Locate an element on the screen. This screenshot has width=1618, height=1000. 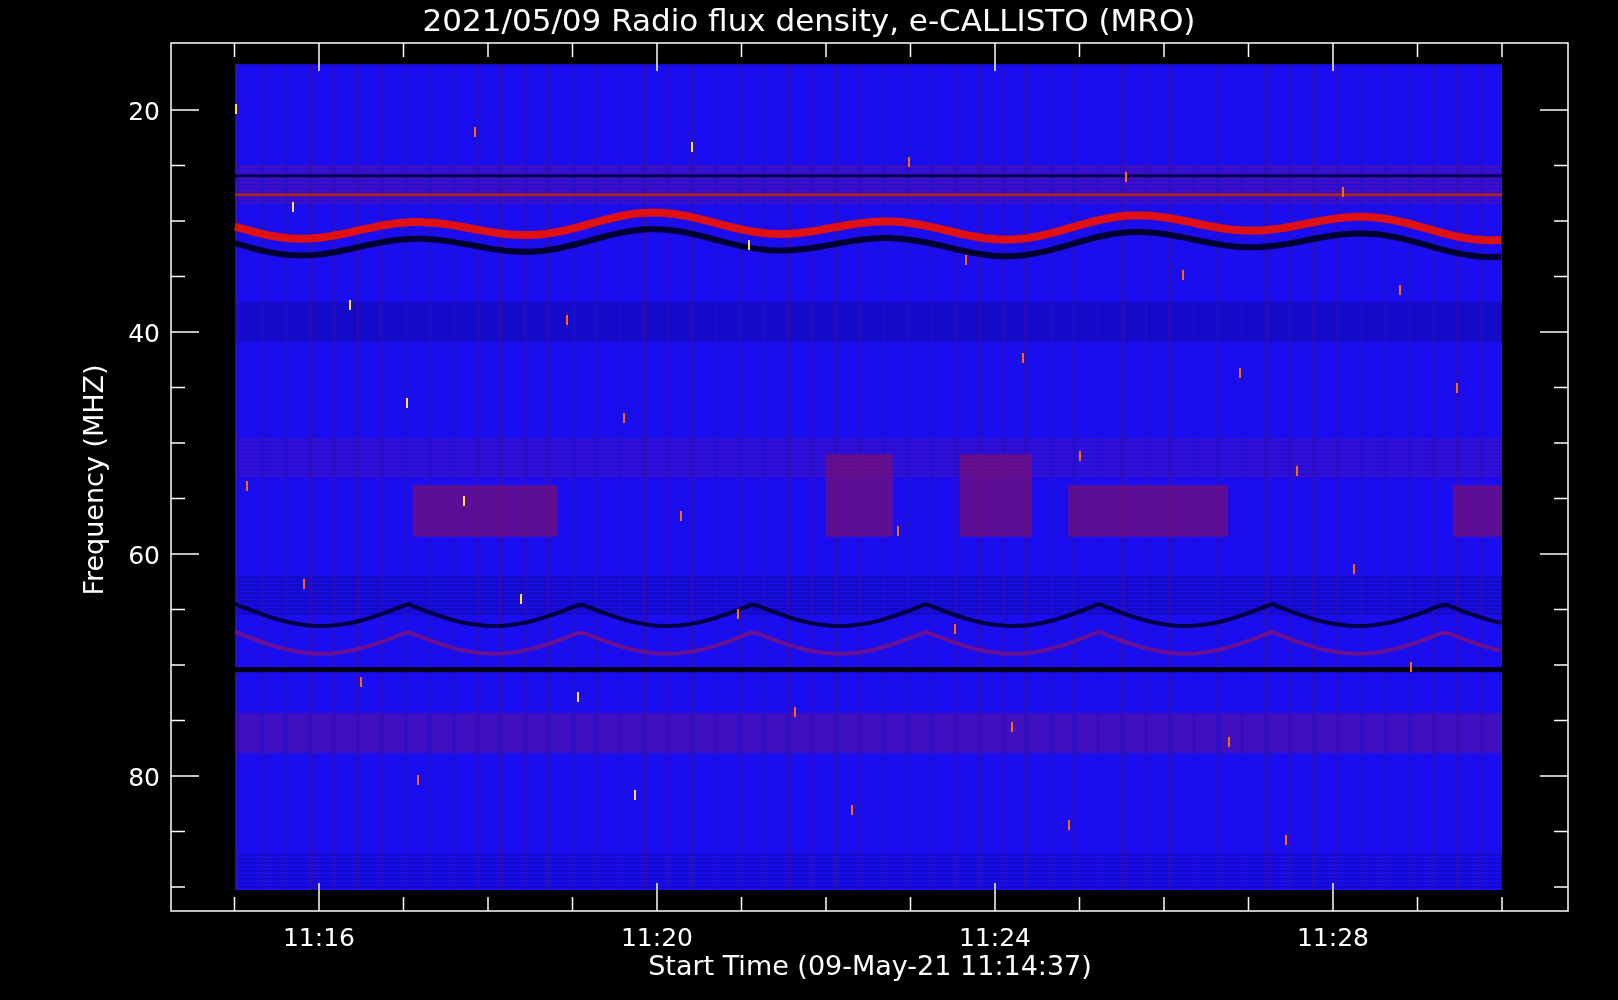
y-tick-label: 60 is located at coordinates (144, 555).